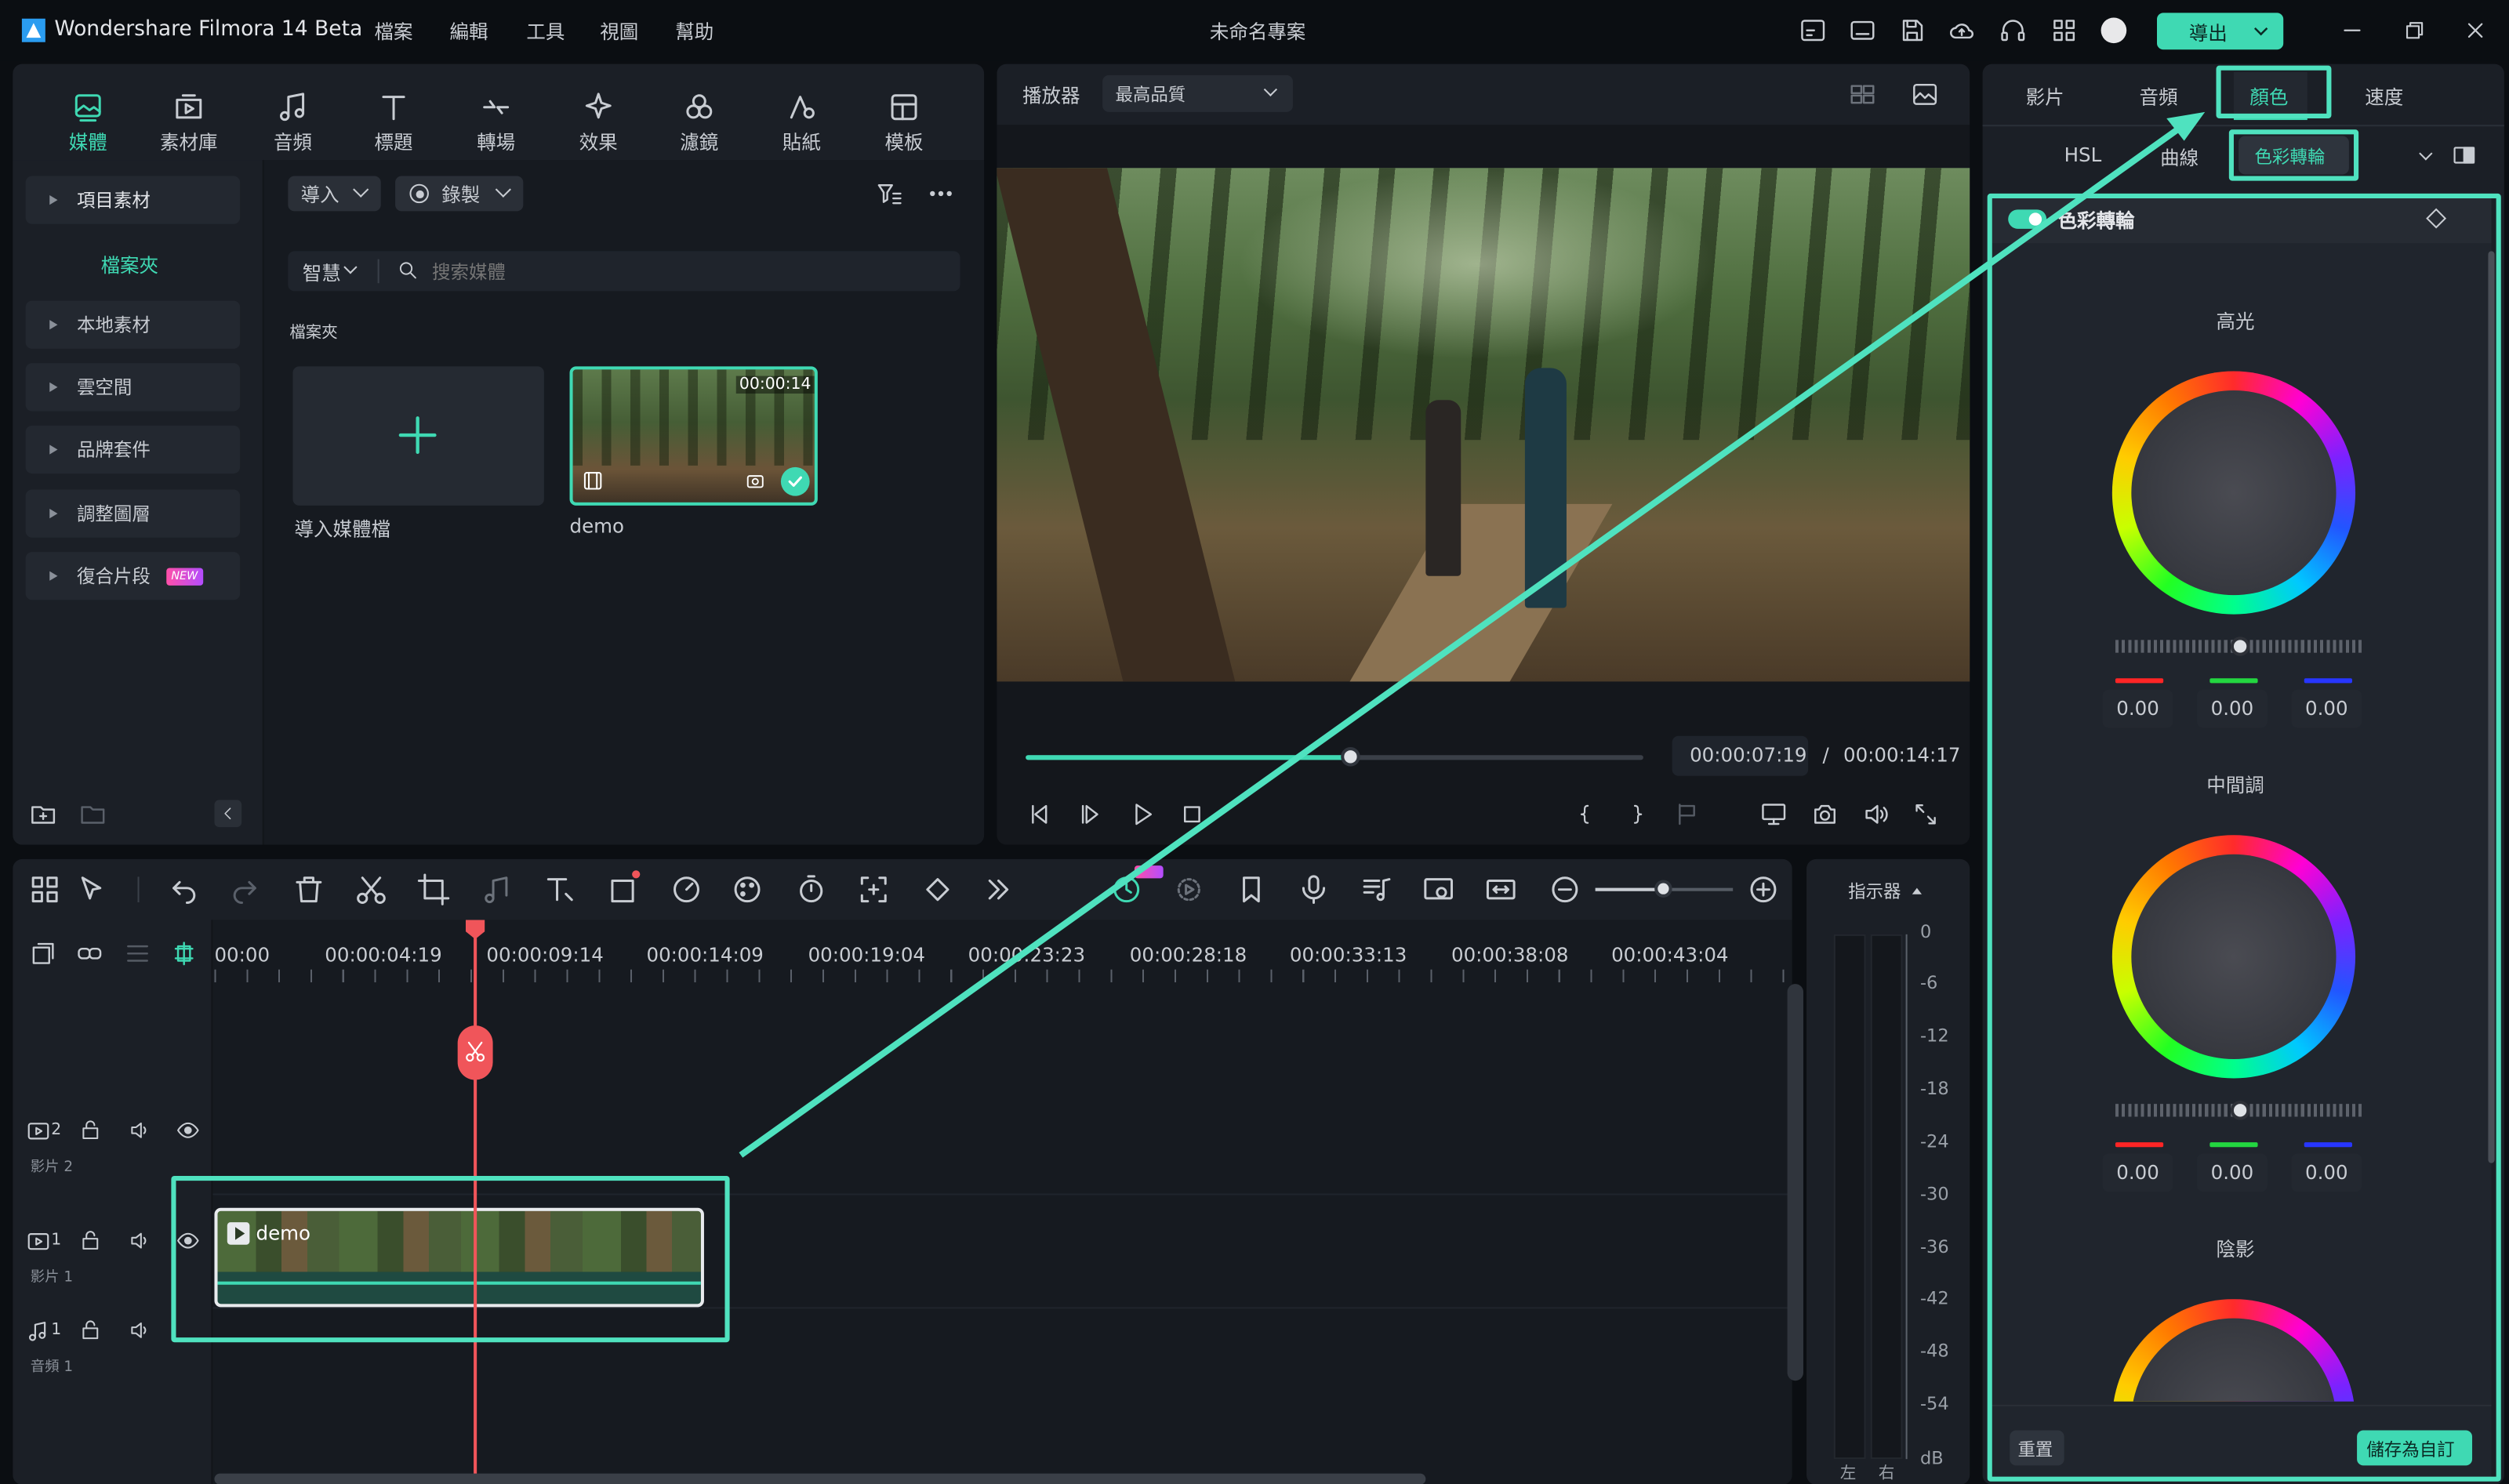 The height and width of the screenshot is (1484, 2509). What do you see at coordinates (2415, 1448) in the screenshot?
I see `save-as-custom-button: 儲存為自訂` at bounding box center [2415, 1448].